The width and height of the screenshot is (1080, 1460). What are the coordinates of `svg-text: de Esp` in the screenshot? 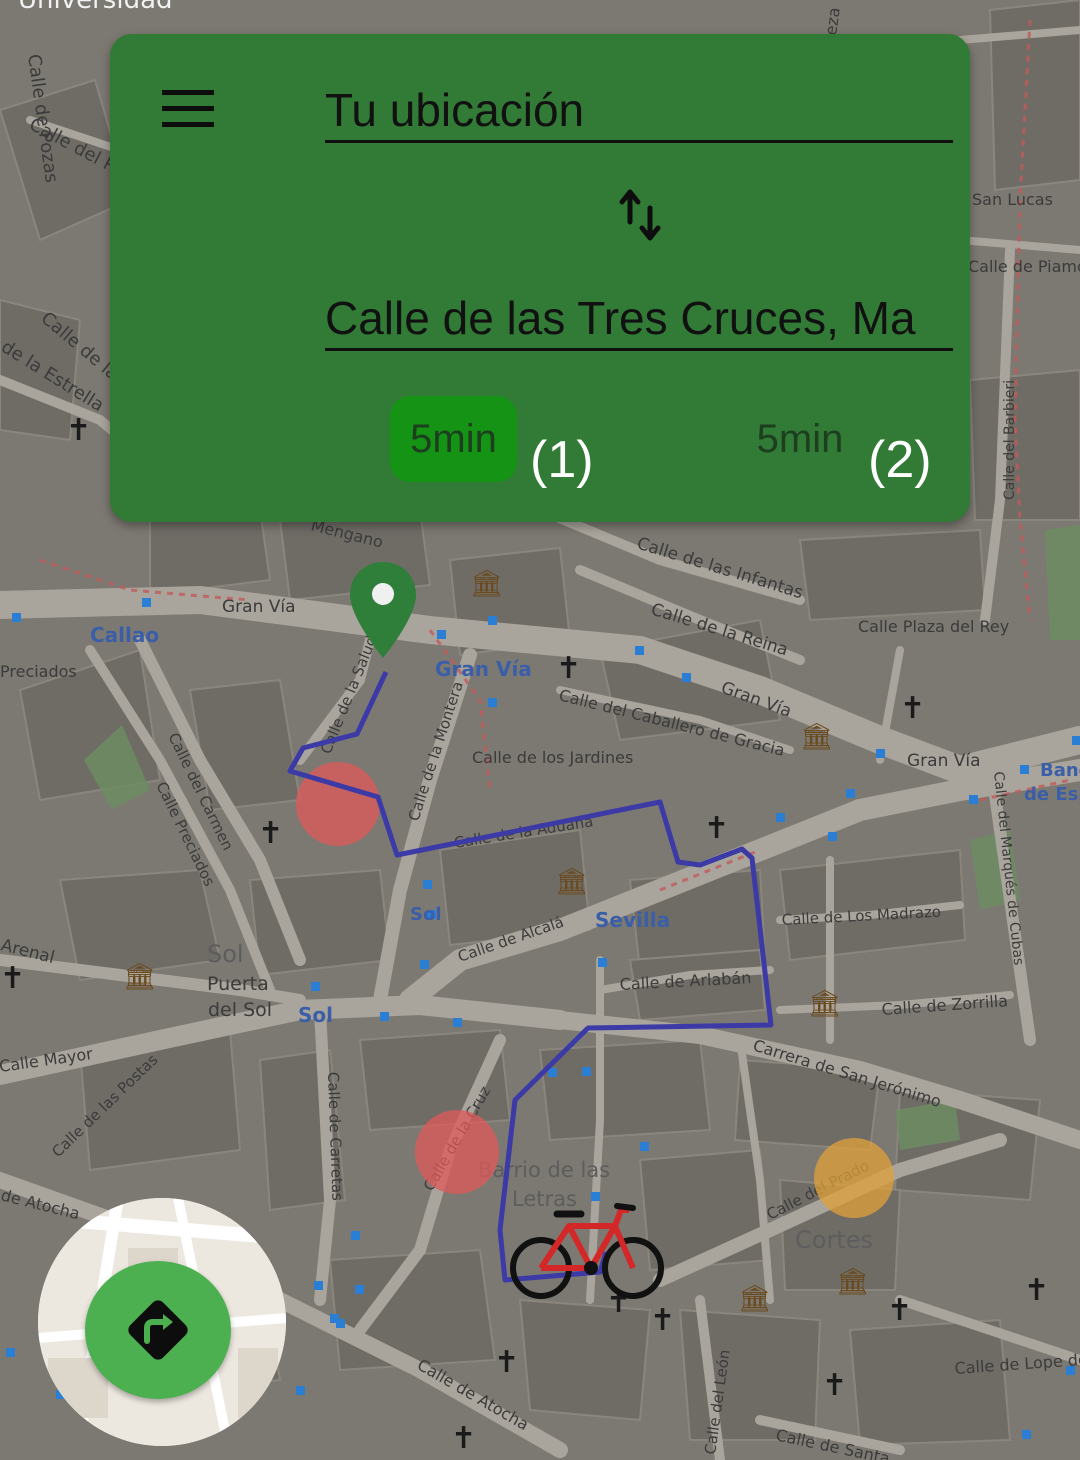 It's located at (1052, 794).